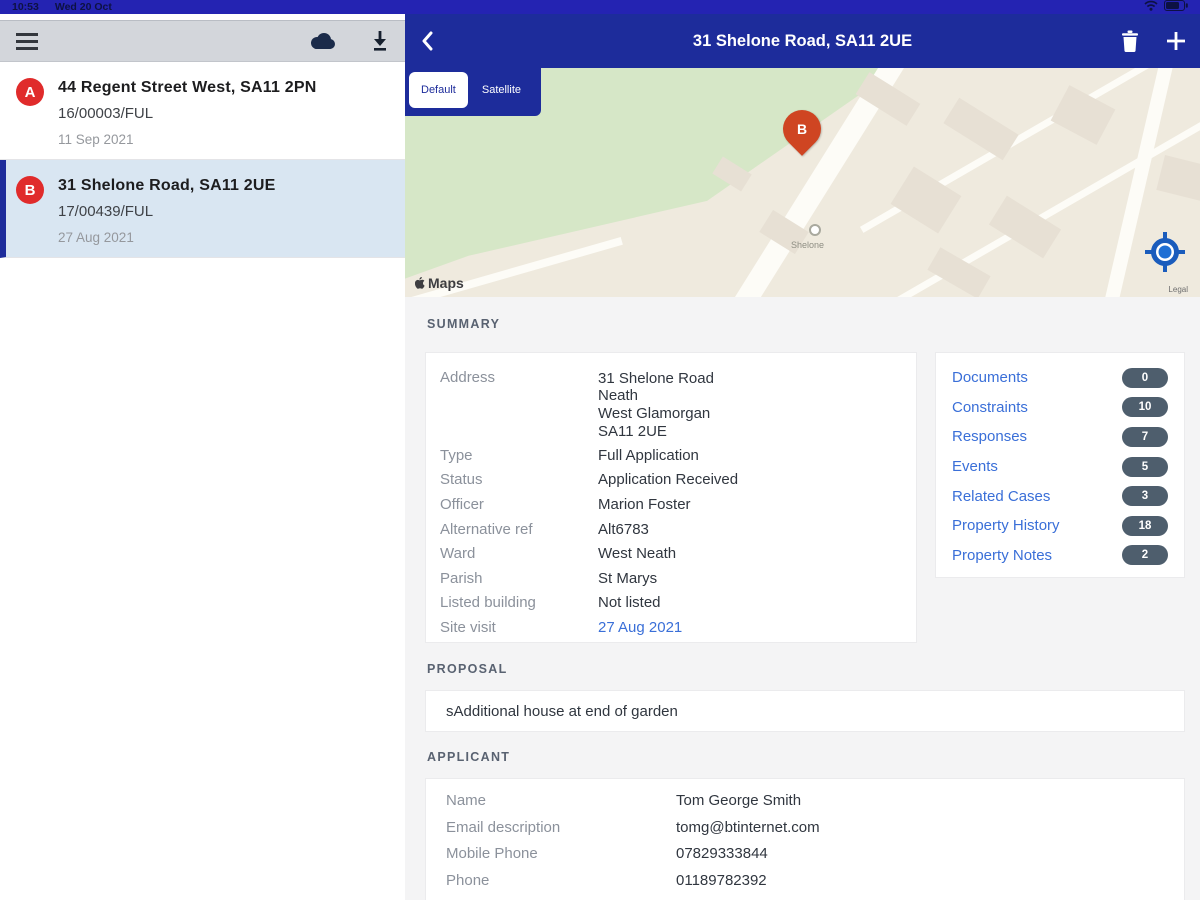  What do you see at coordinates (1006, 526) in the screenshot?
I see `related-link-label: Property History` at bounding box center [1006, 526].